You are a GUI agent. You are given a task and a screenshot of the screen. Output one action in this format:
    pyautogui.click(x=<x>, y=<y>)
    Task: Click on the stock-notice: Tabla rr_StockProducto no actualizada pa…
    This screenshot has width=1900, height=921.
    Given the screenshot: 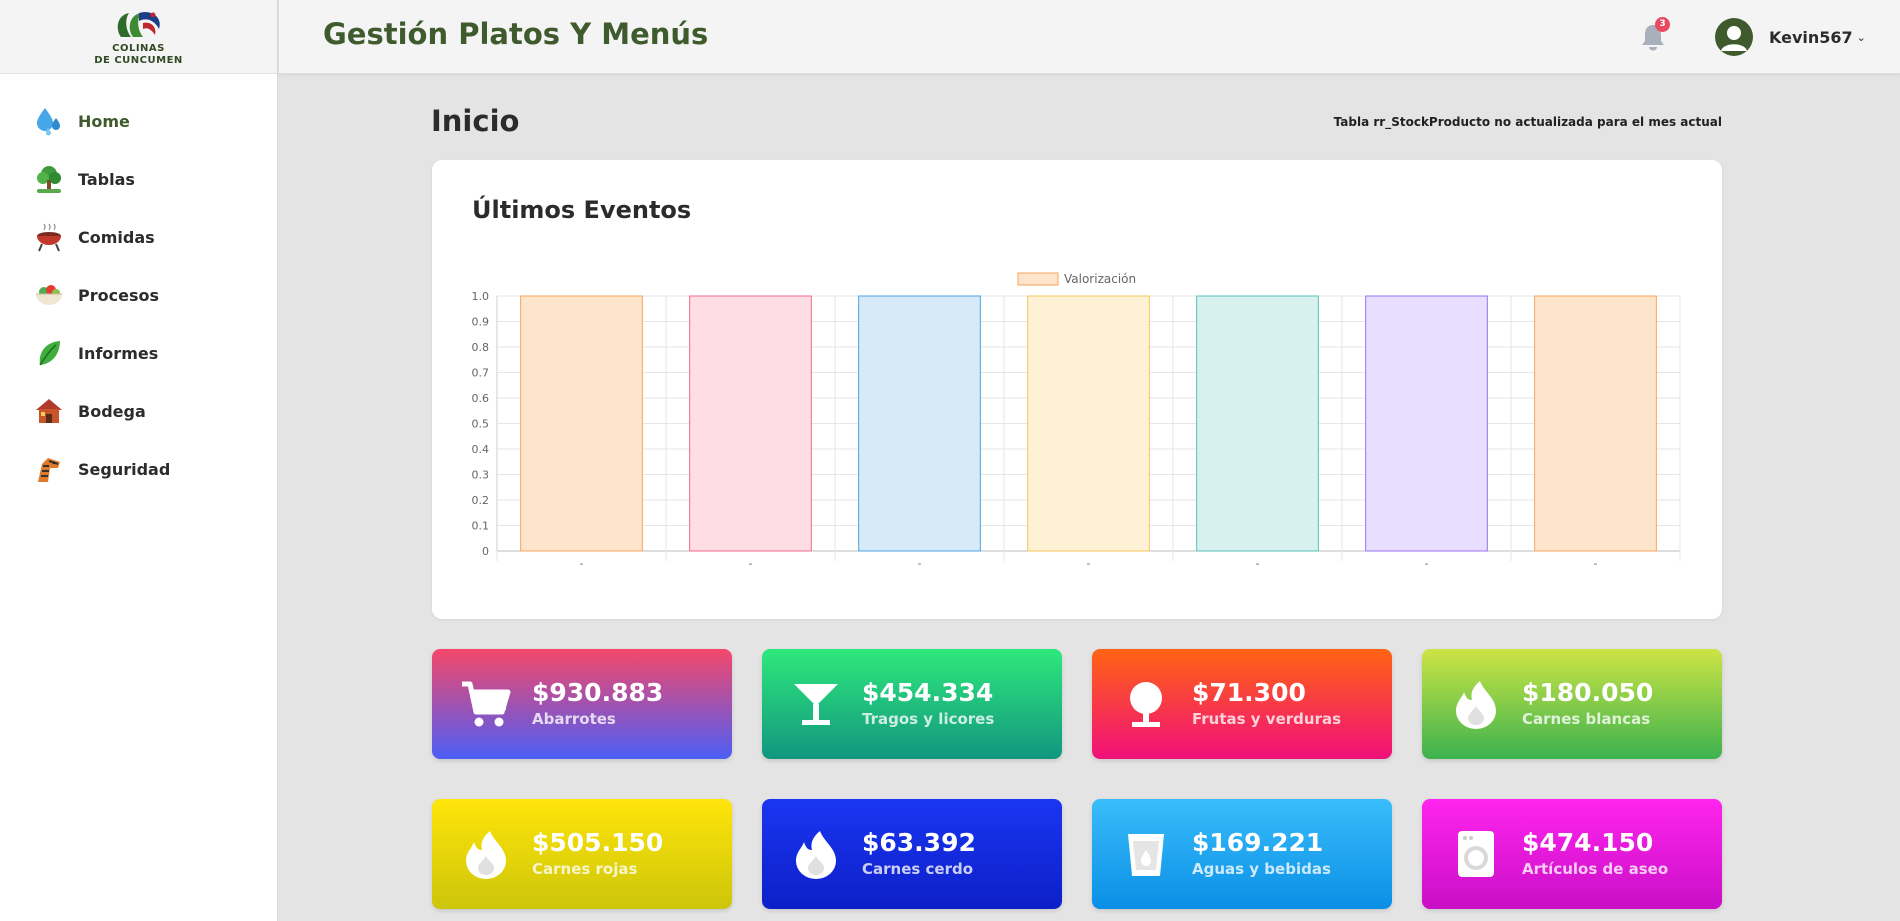 What is the action you would take?
    pyautogui.click(x=1527, y=122)
    